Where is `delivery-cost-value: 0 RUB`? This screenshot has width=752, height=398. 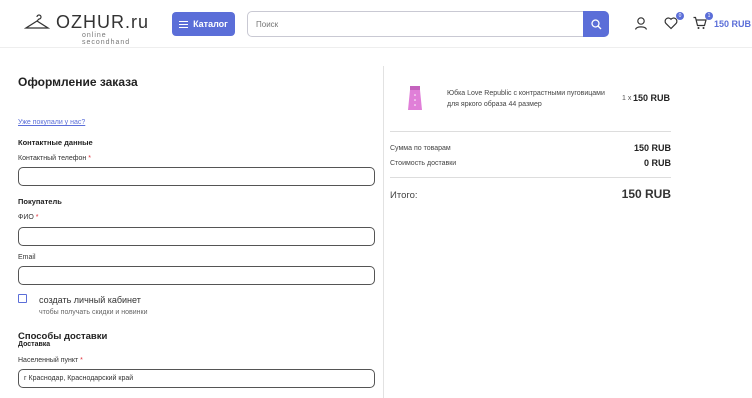
delivery-cost-value: 0 RUB is located at coordinates (657, 163).